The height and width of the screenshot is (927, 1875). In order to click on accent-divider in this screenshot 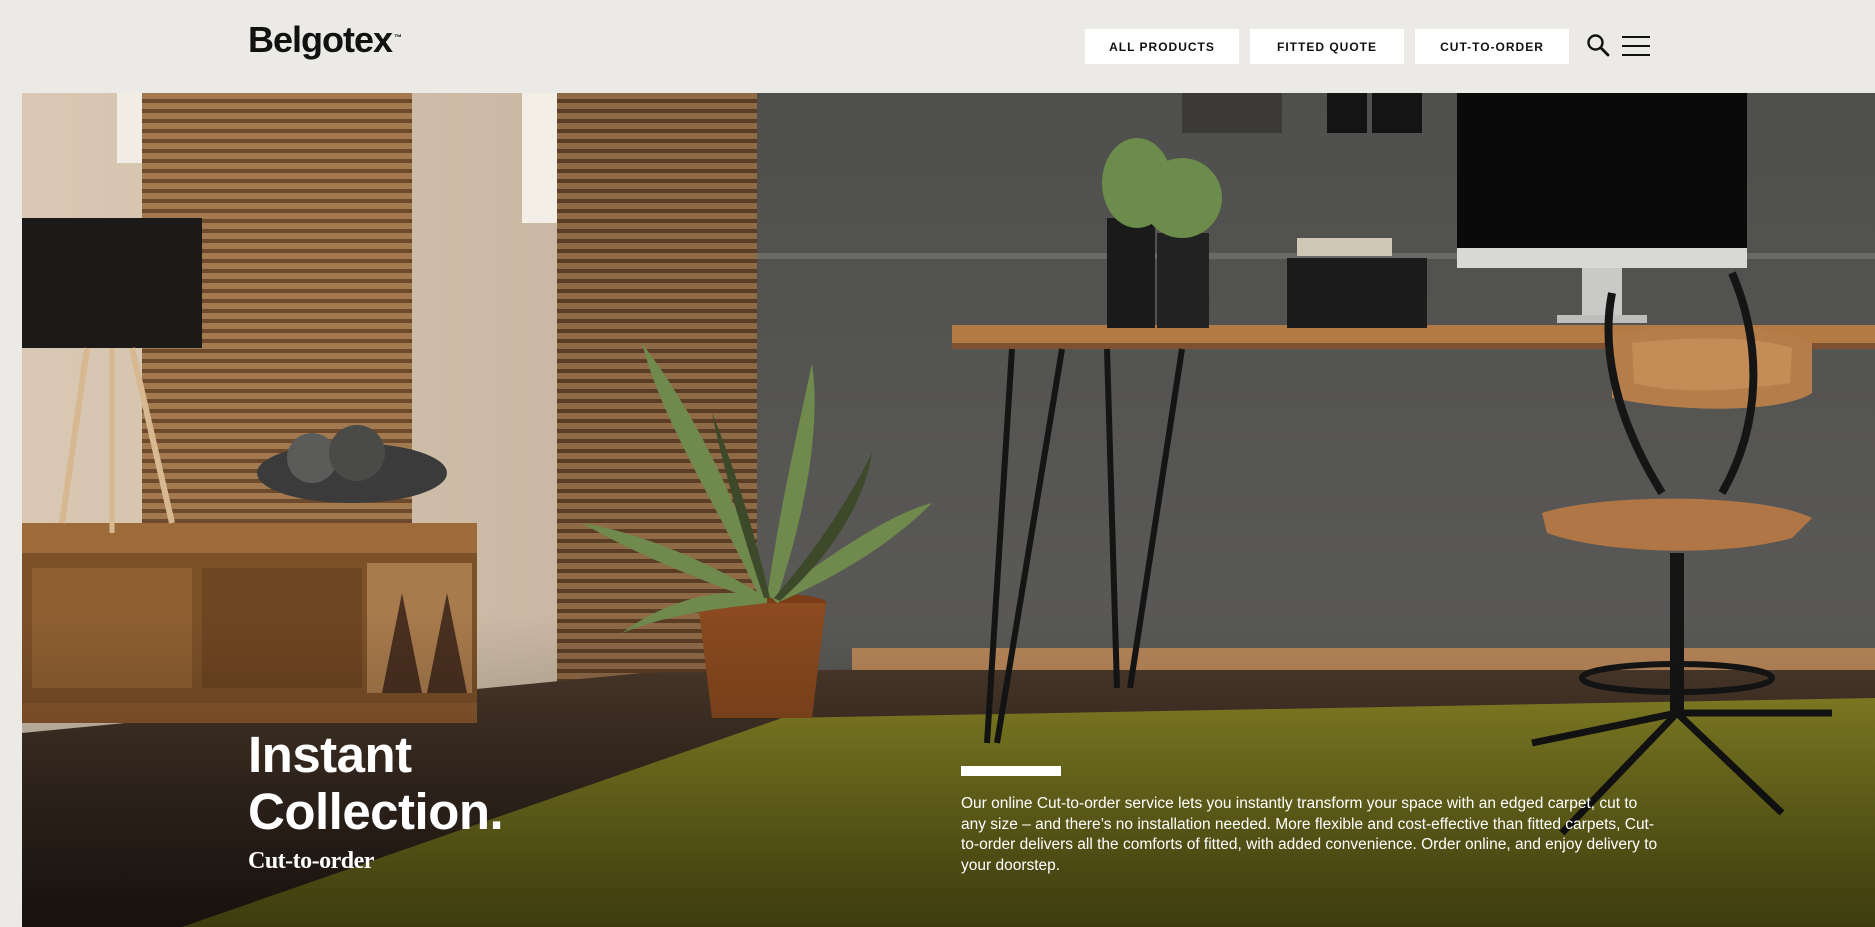, I will do `click(1011, 771)`.